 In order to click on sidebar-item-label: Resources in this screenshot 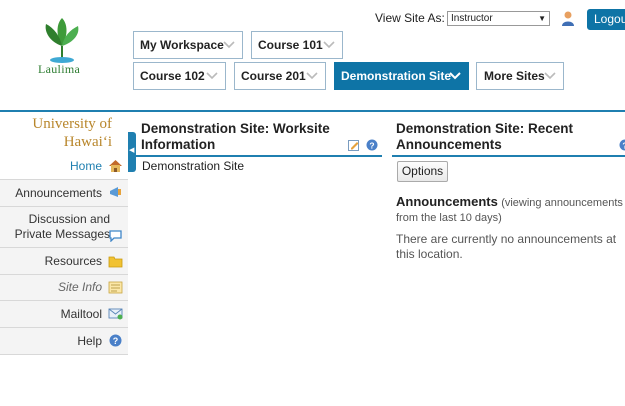, I will do `click(73, 261)`.